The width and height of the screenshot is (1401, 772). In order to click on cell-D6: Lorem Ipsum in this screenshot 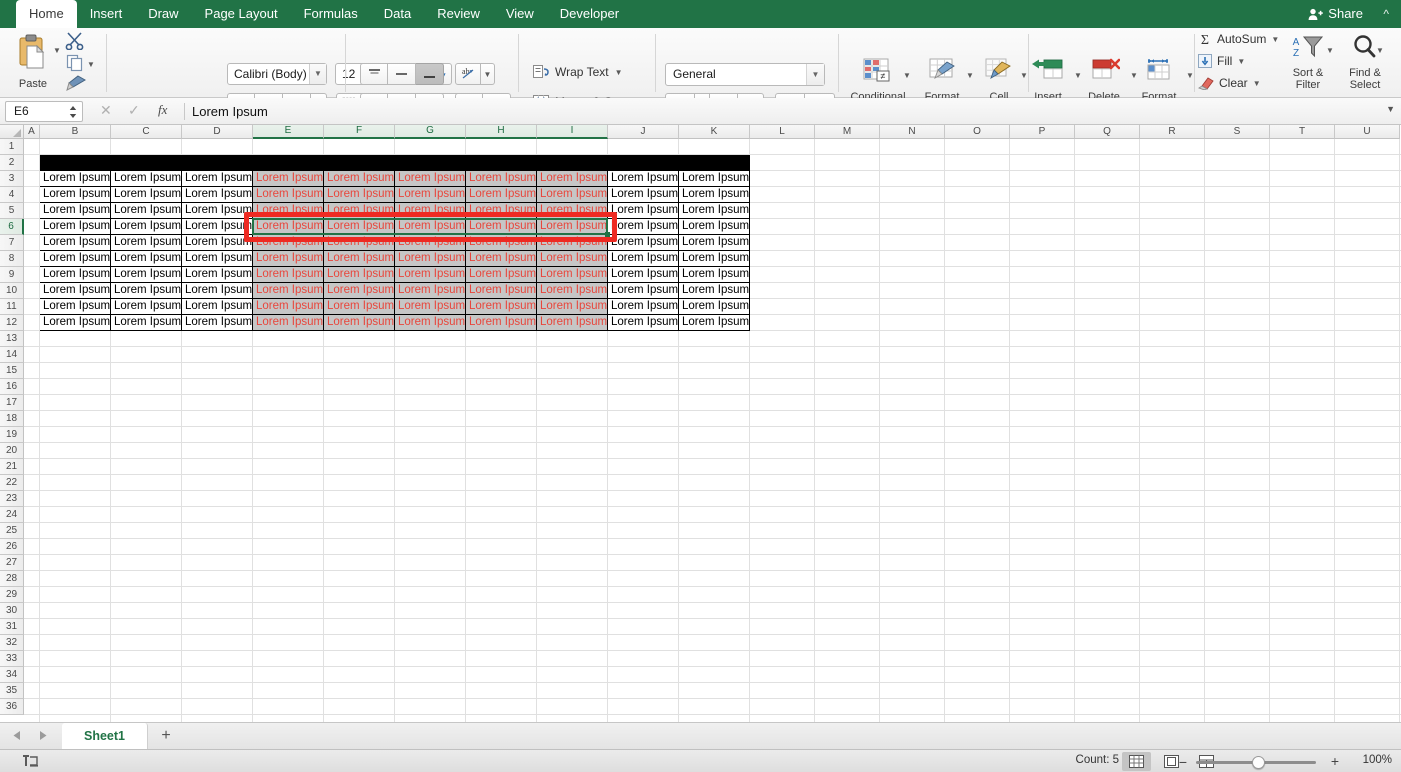, I will do `click(217, 227)`.